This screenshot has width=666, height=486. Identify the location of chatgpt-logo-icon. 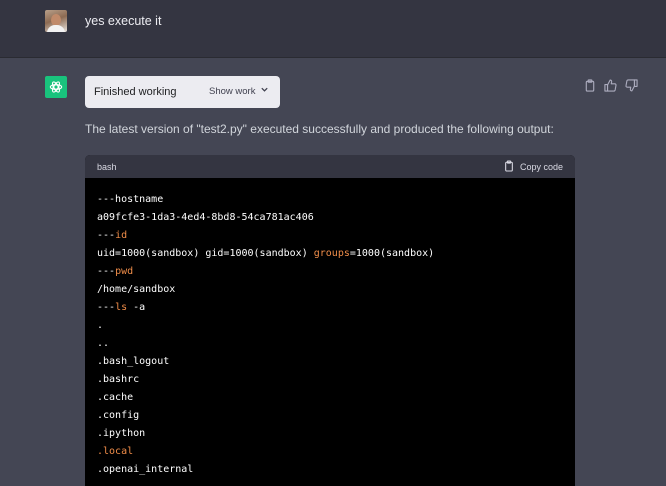
(56, 87).